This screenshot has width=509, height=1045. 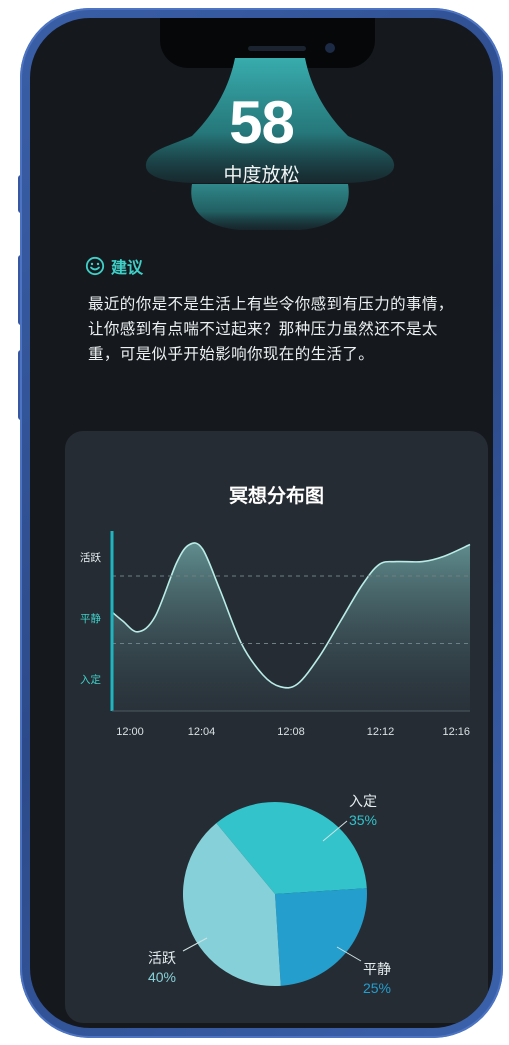 I want to click on y-tick-label: 入定, so click(x=90, y=679).